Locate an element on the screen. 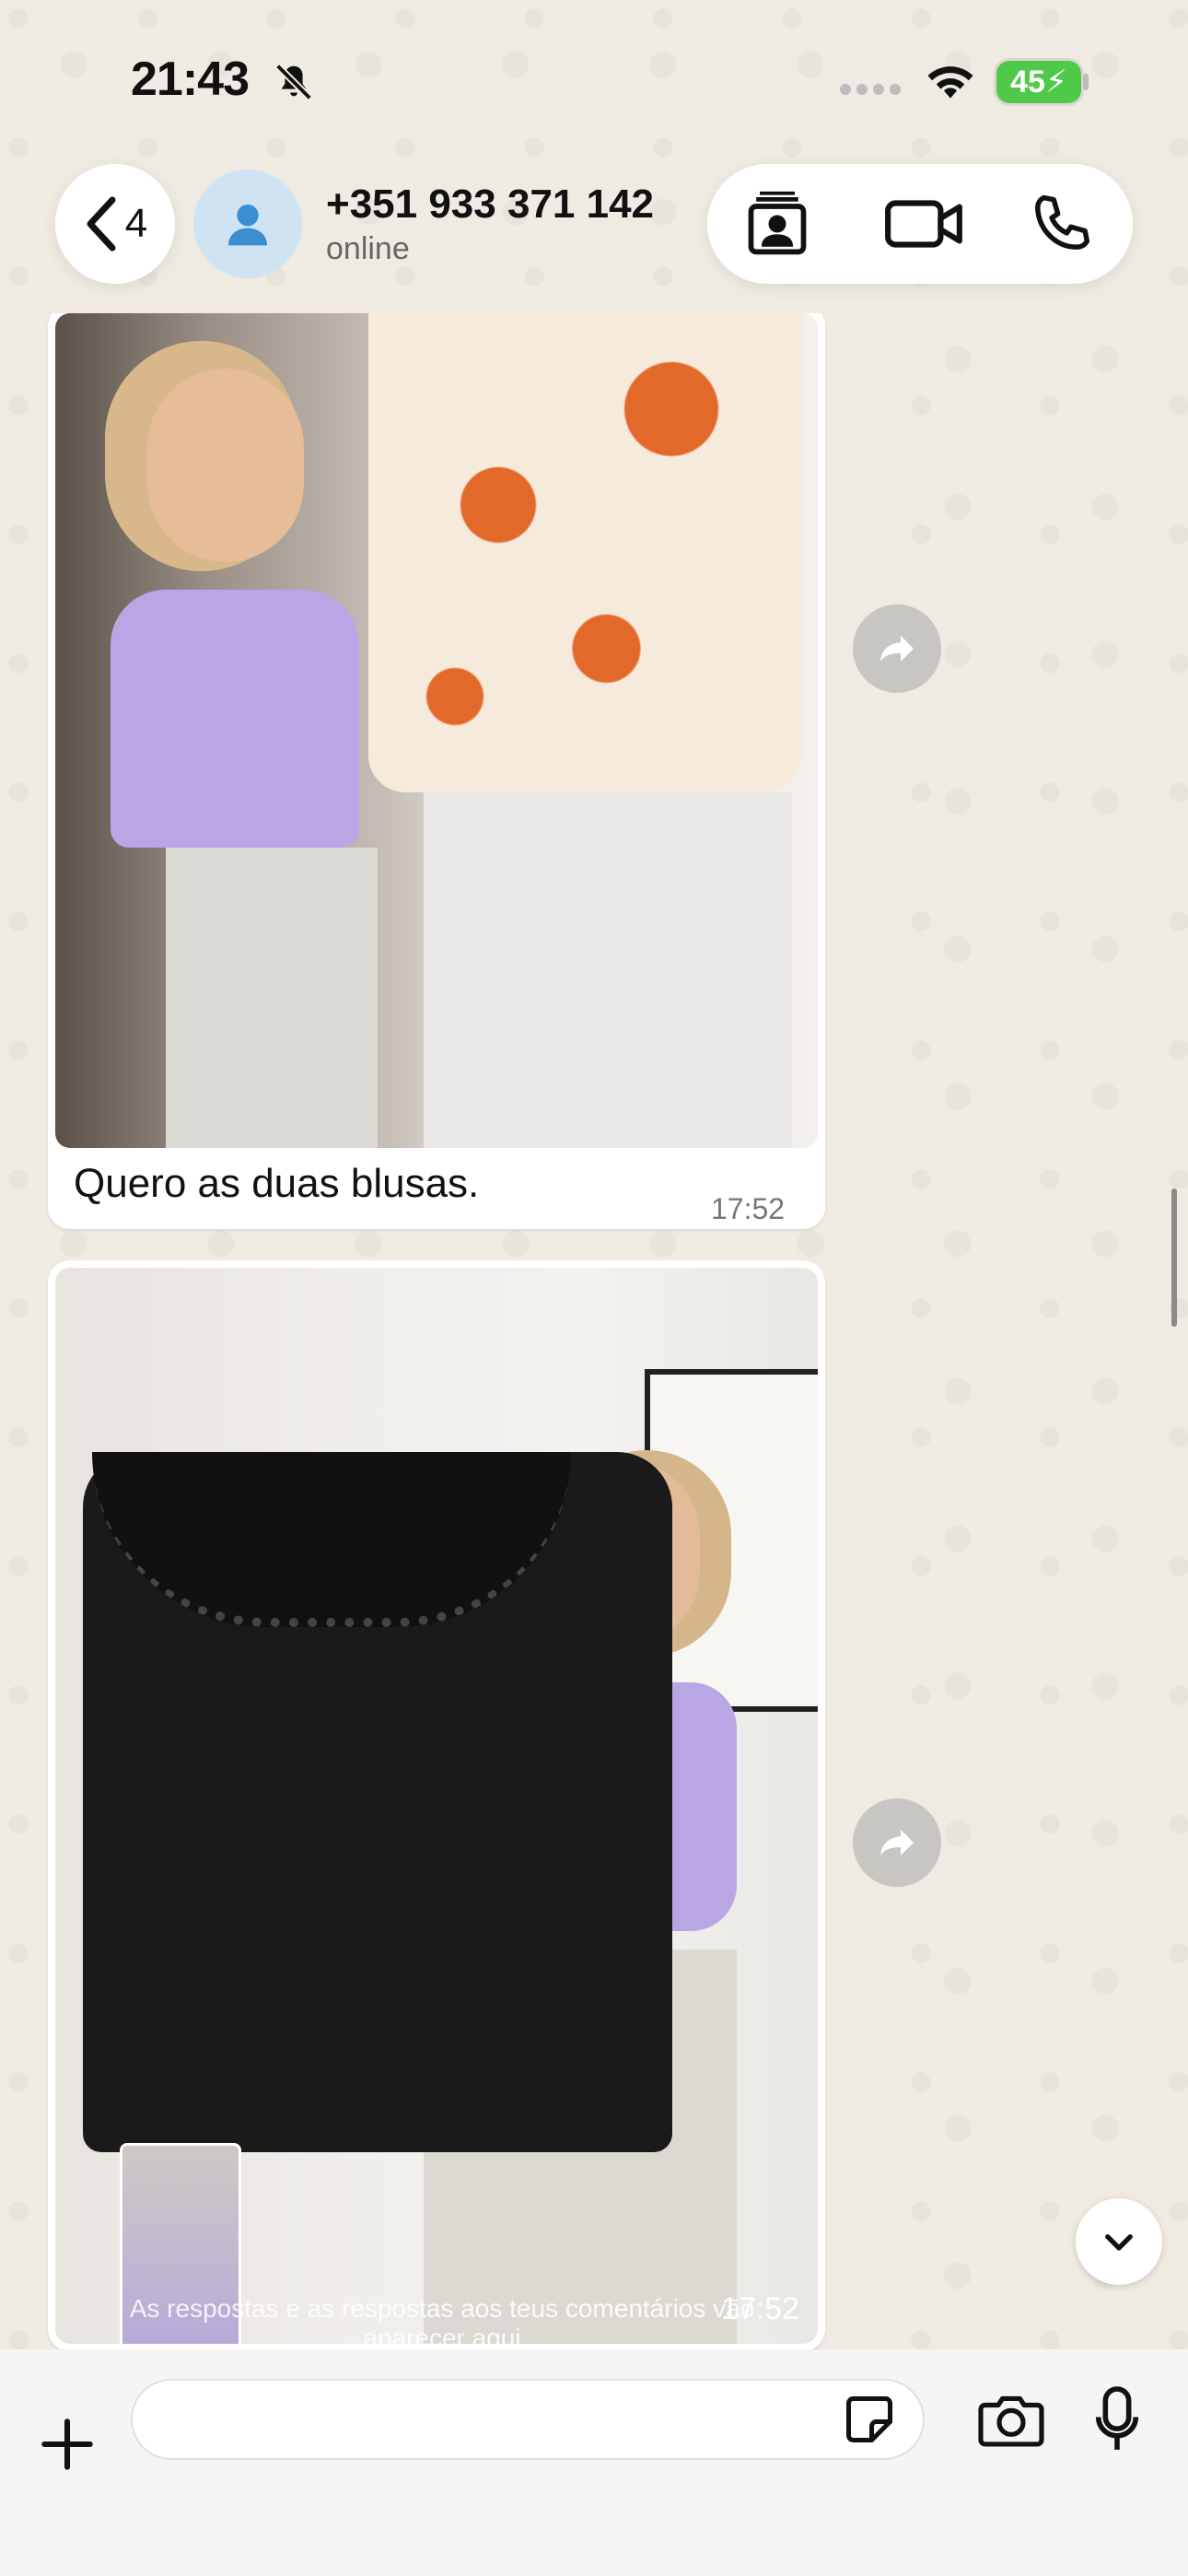 The height and width of the screenshot is (2576, 1188). battery-cap is located at coordinates (1086, 82).